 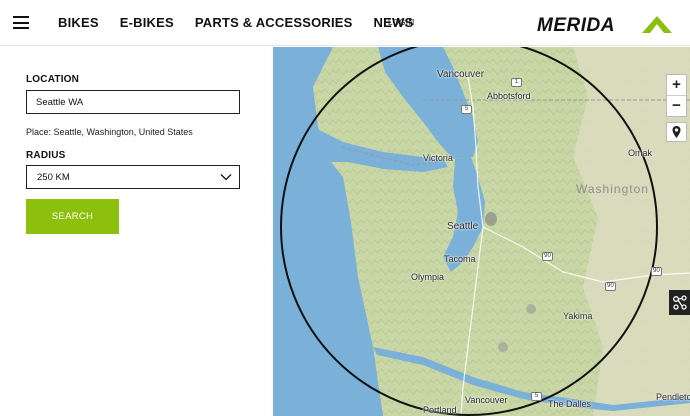 I want to click on location-pin-icon, so click(x=676, y=132).